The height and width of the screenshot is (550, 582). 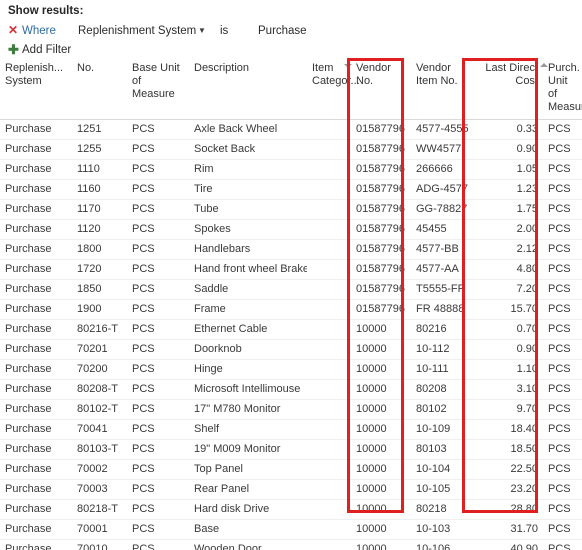 I want to click on table-cell: 1.10, so click(x=506, y=369).